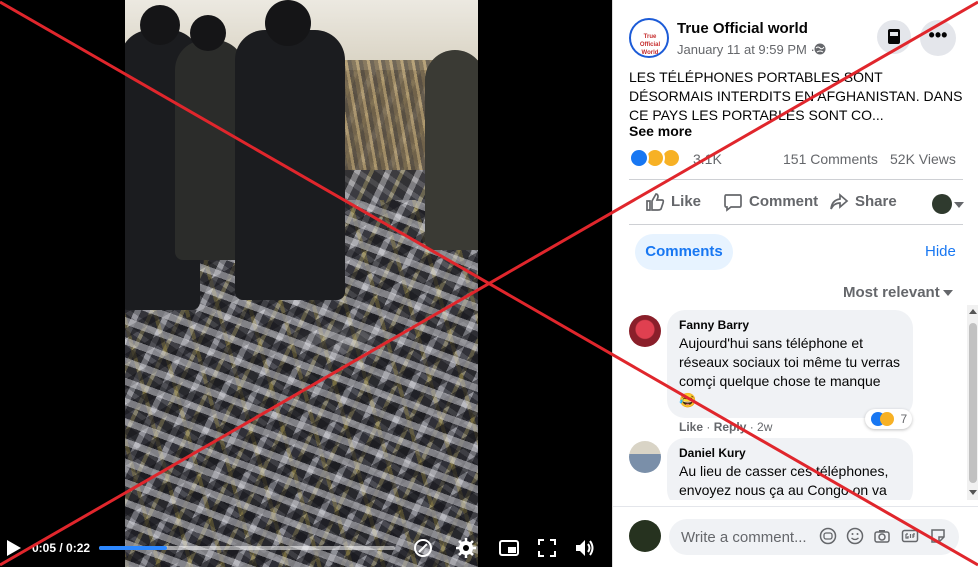 This screenshot has width=978, height=567. I want to click on page-name: True Official world, so click(742, 28).